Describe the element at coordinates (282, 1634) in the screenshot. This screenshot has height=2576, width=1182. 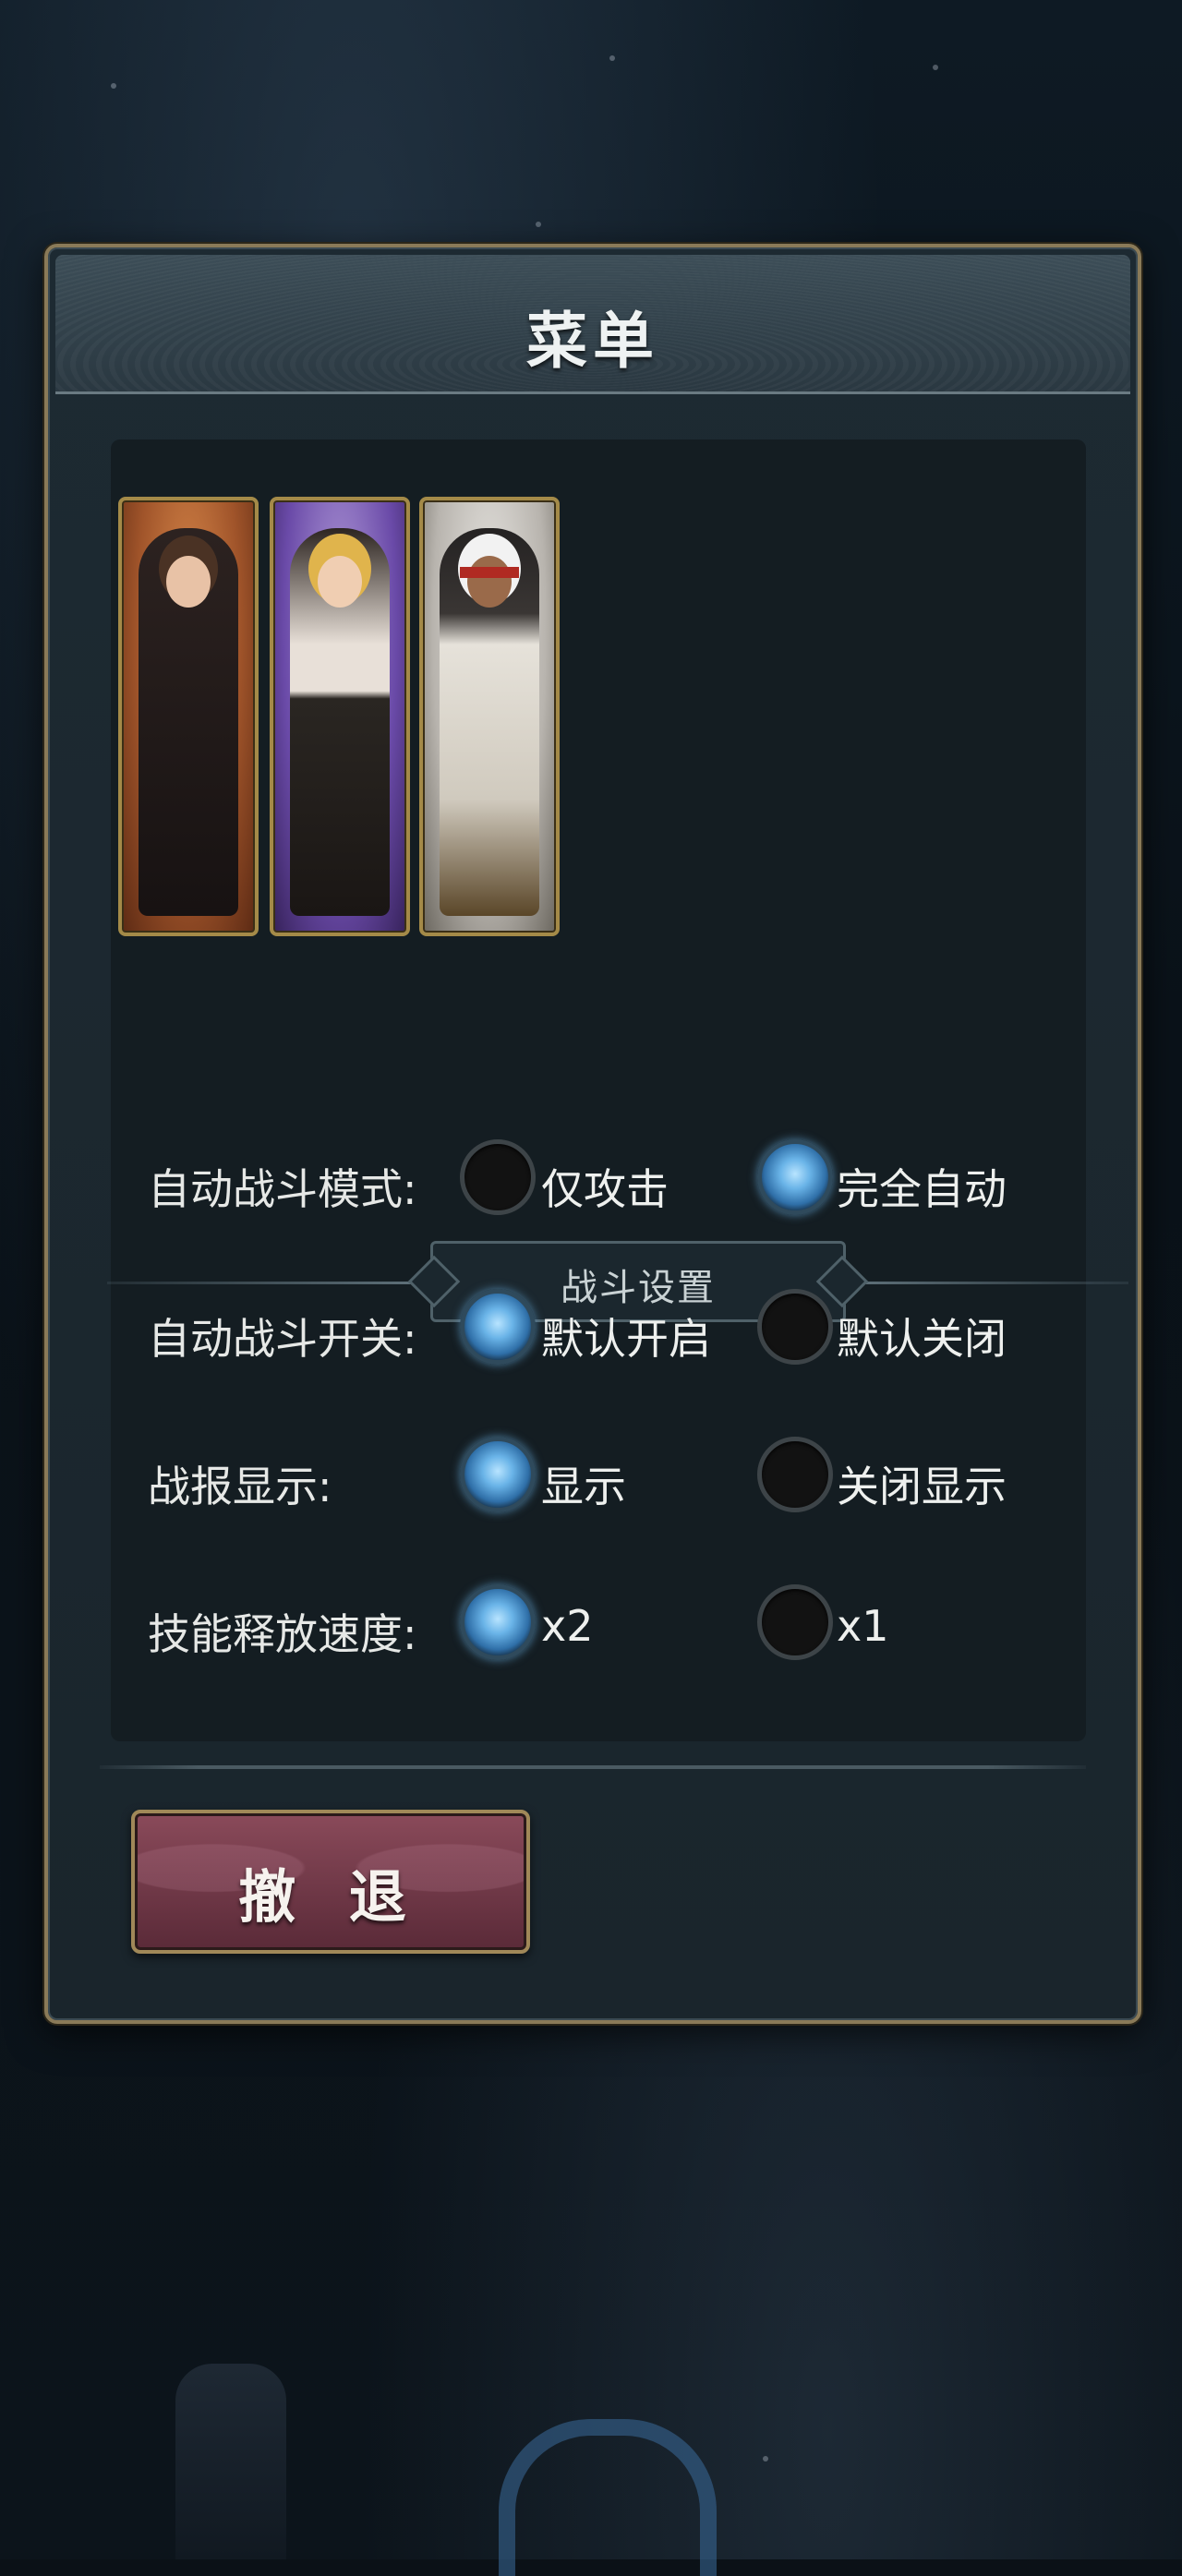
I see `setting-label: 技能释放速度:` at that location.